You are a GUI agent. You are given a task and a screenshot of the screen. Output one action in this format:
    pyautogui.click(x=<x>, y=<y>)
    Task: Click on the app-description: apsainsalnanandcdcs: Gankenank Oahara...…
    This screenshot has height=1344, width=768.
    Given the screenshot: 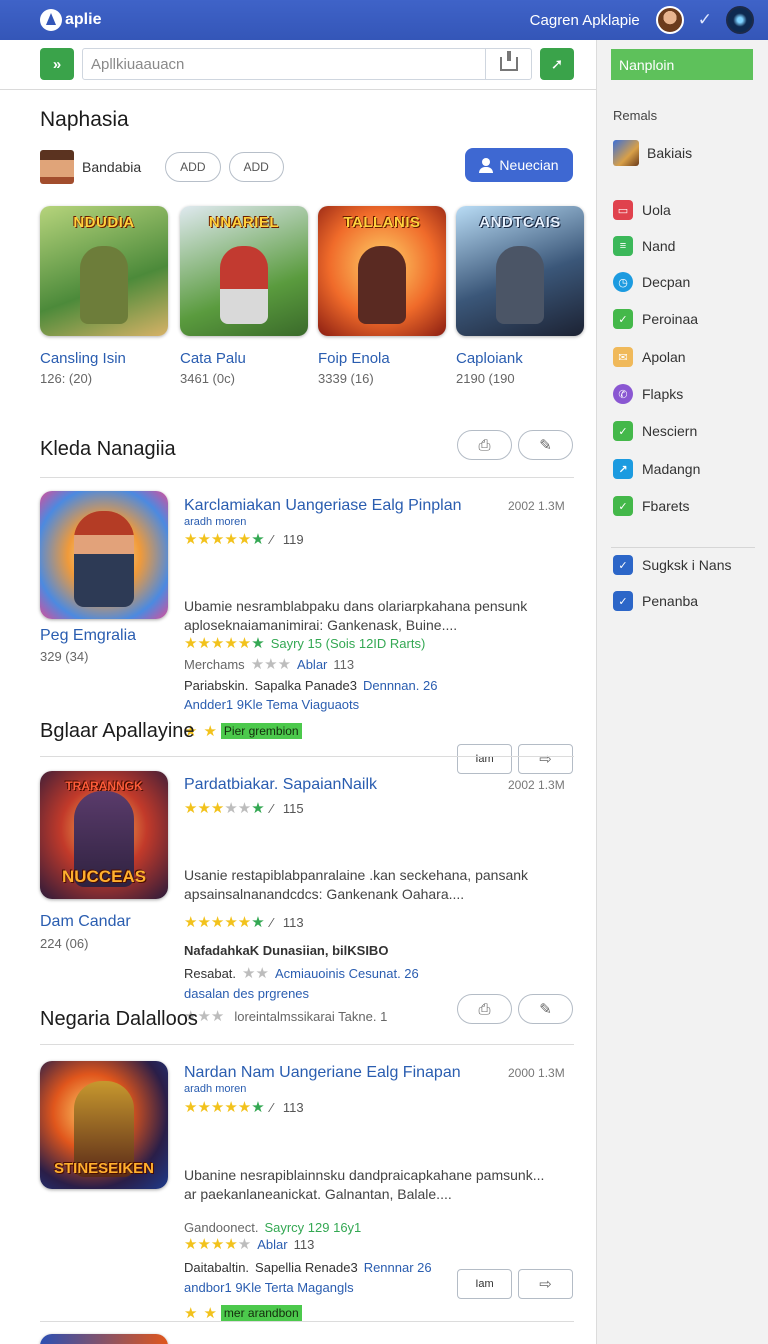 What is the action you would take?
    pyautogui.click(x=324, y=894)
    